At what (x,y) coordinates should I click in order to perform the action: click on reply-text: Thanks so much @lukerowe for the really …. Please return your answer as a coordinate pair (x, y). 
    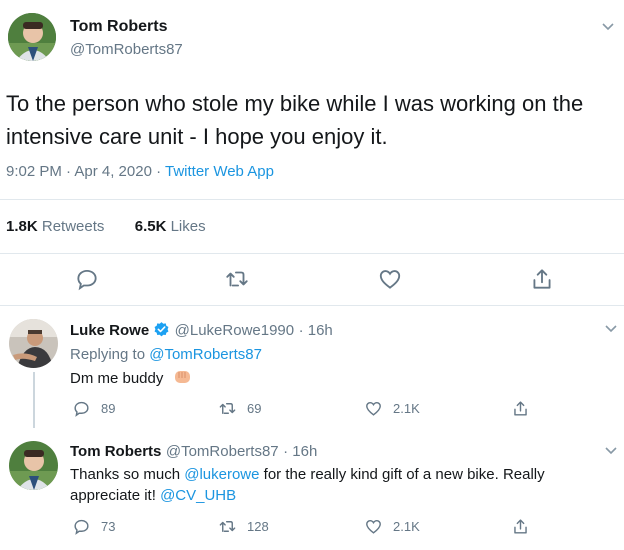
    Looking at the image, I should click on (307, 485).